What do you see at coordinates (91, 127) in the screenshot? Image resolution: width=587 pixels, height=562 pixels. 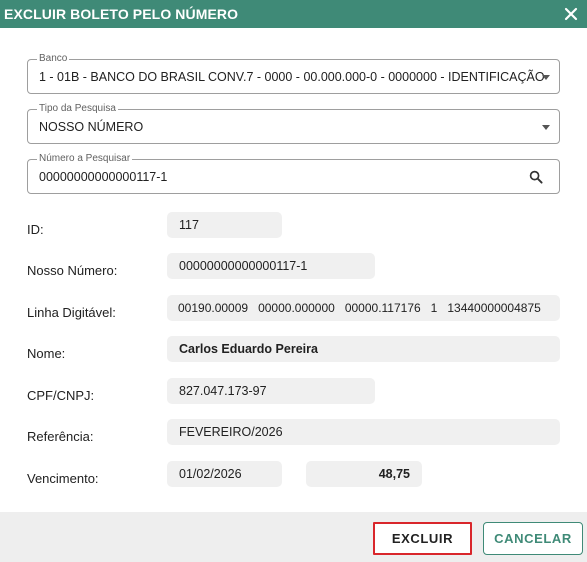 I see `tipo-pesquisa-value: NOSSO NÚMERO` at bounding box center [91, 127].